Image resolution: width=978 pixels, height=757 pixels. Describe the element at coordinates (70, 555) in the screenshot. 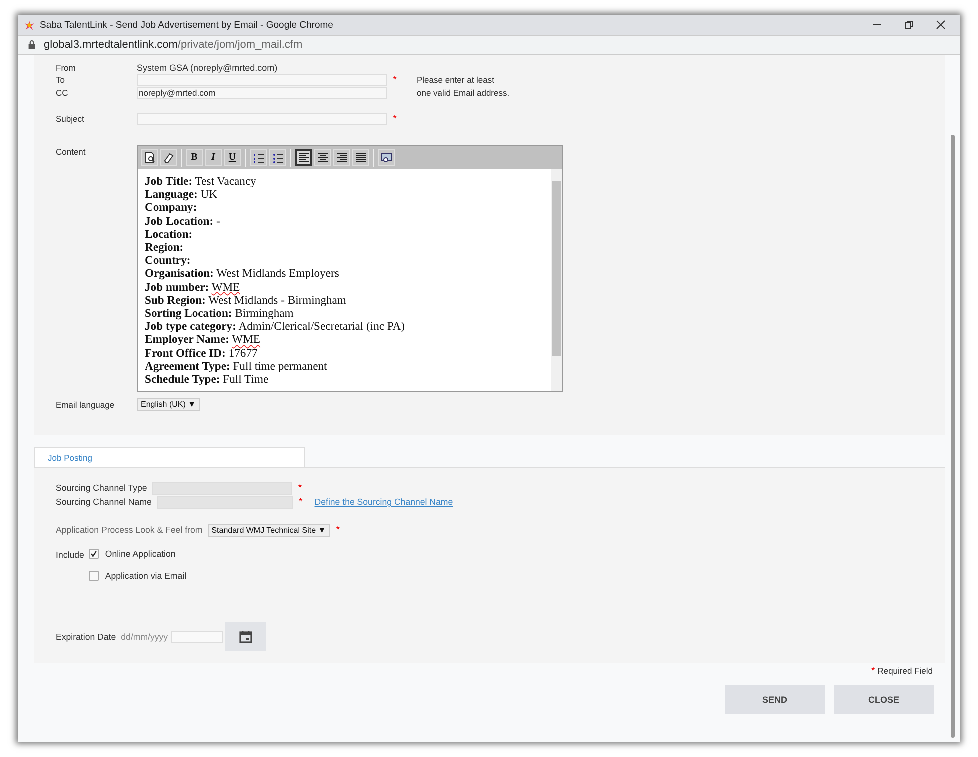

I see `field-label: Include` at that location.